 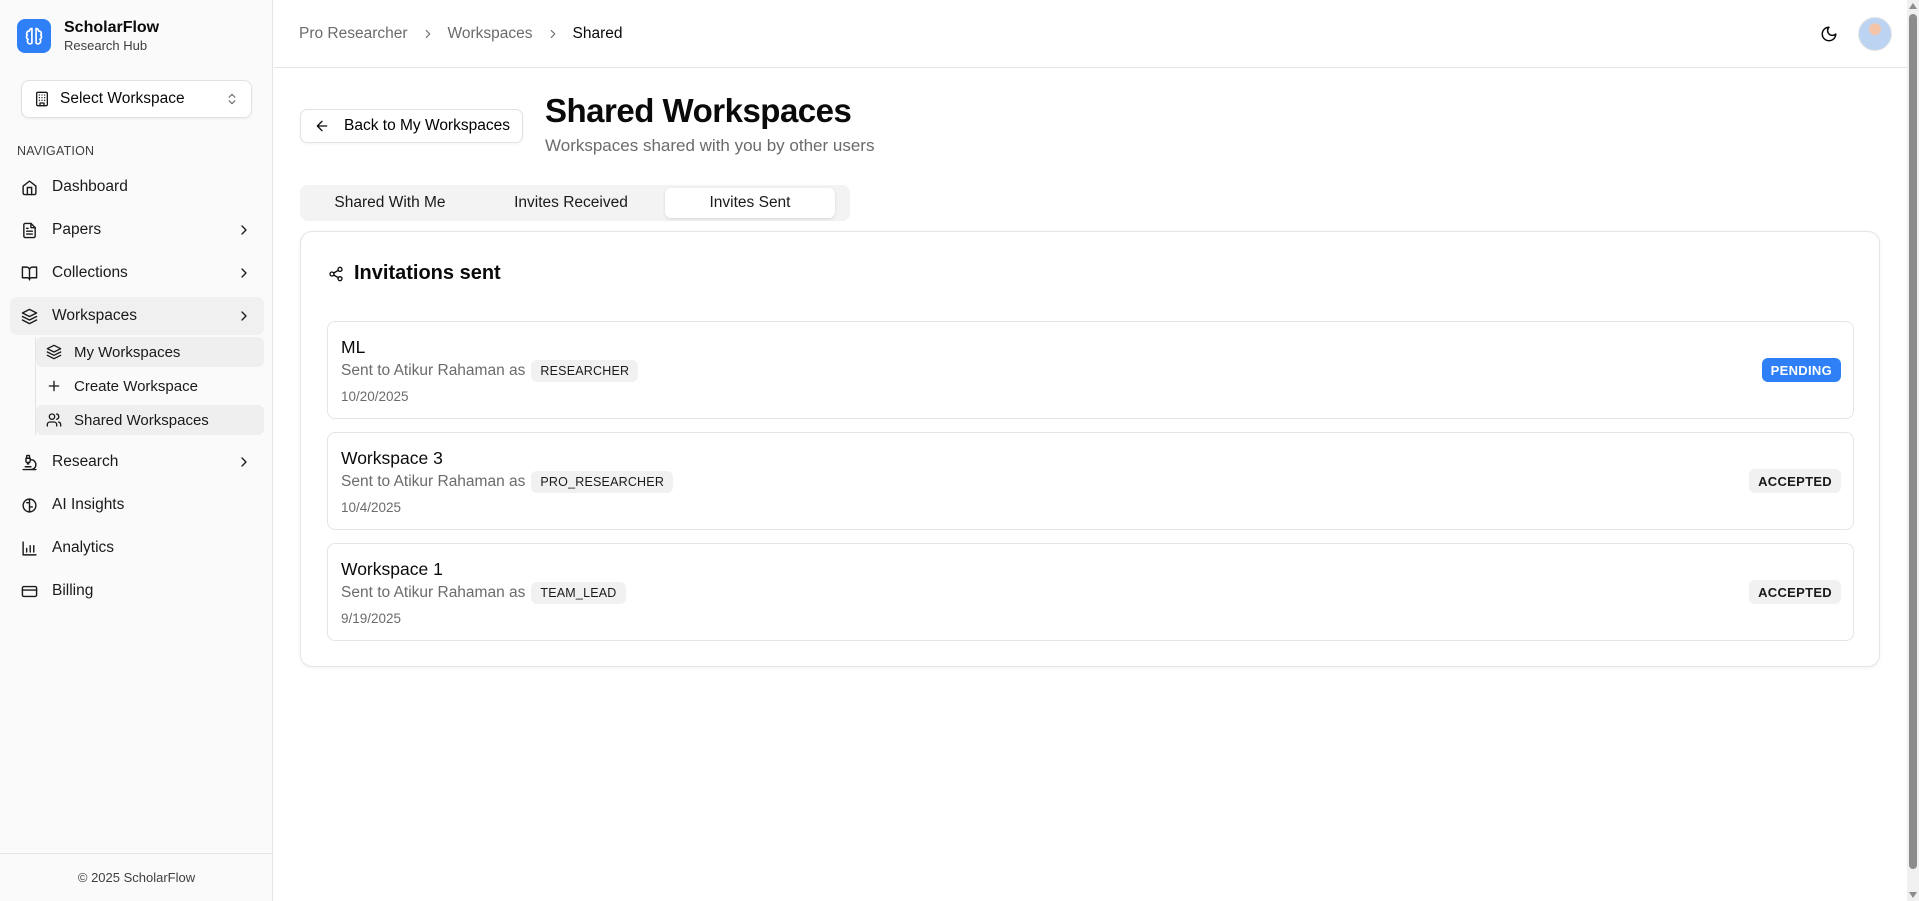 What do you see at coordinates (29, 591) in the screenshot?
I see `credit-card-icon` at bounding box center [29, 591].